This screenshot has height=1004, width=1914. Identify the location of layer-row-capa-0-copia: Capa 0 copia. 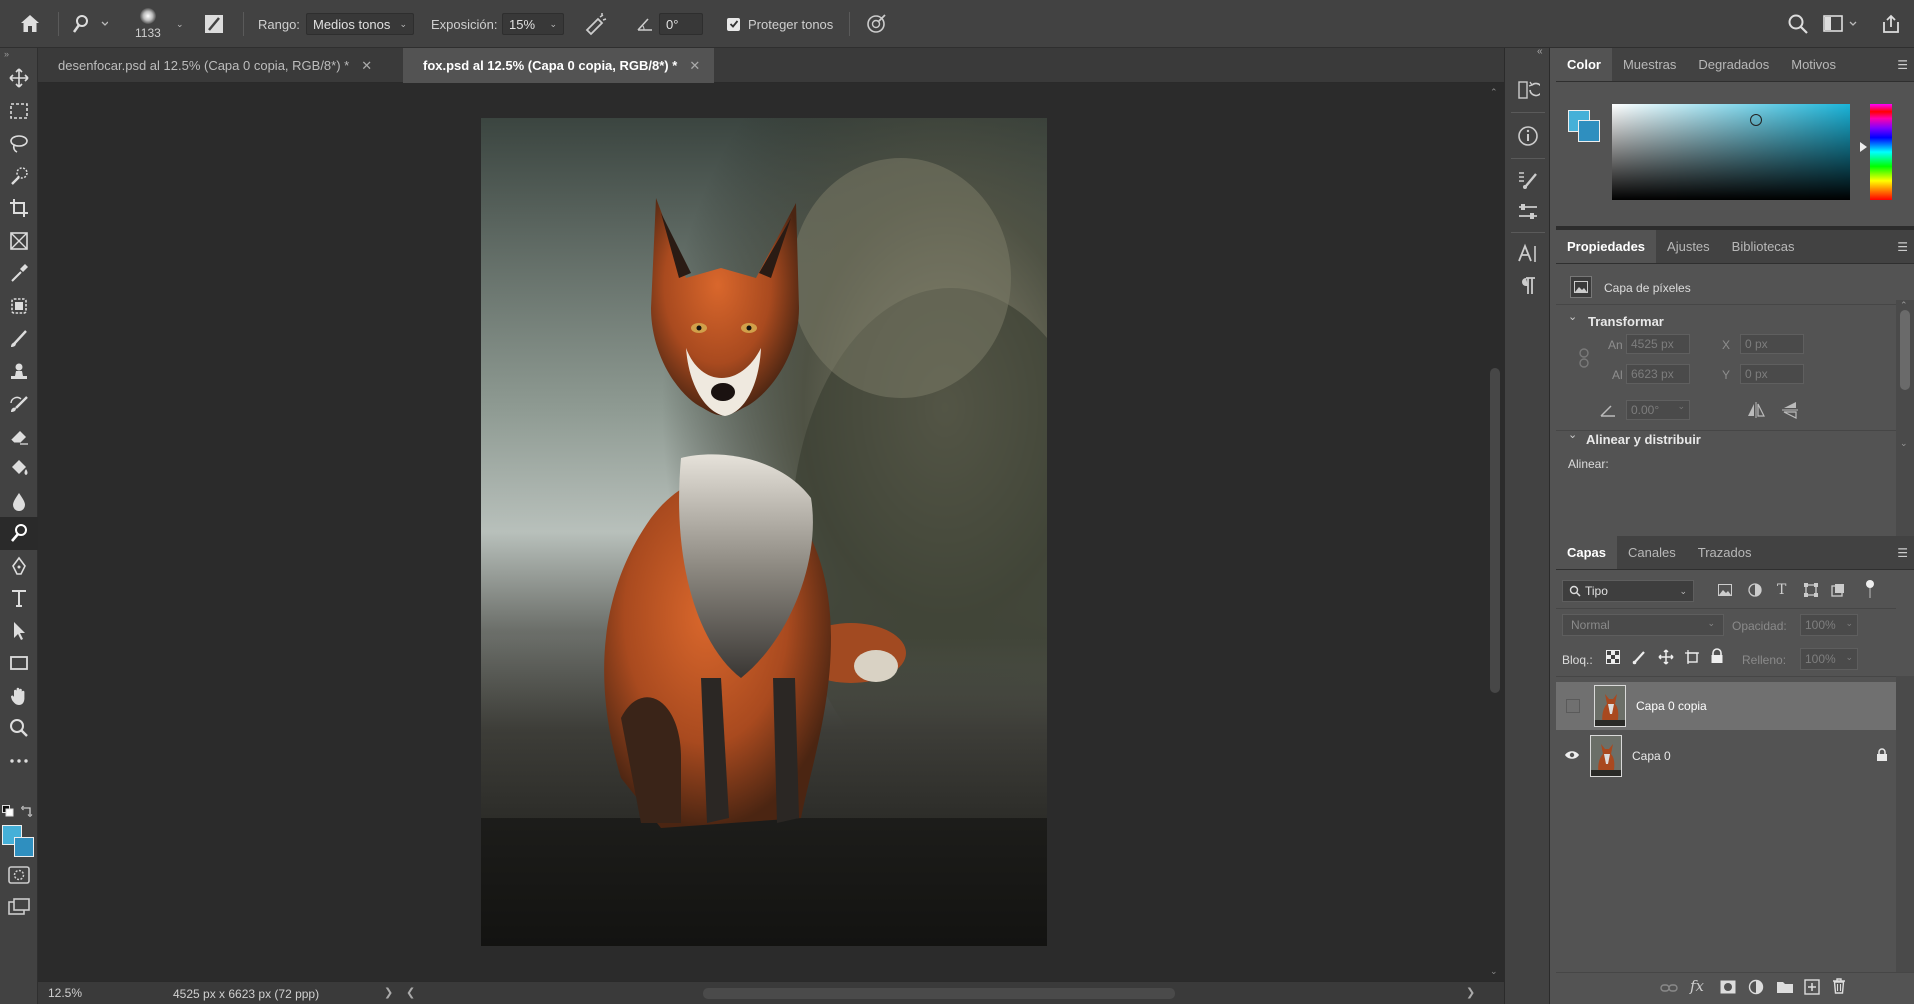
(1726, 706).